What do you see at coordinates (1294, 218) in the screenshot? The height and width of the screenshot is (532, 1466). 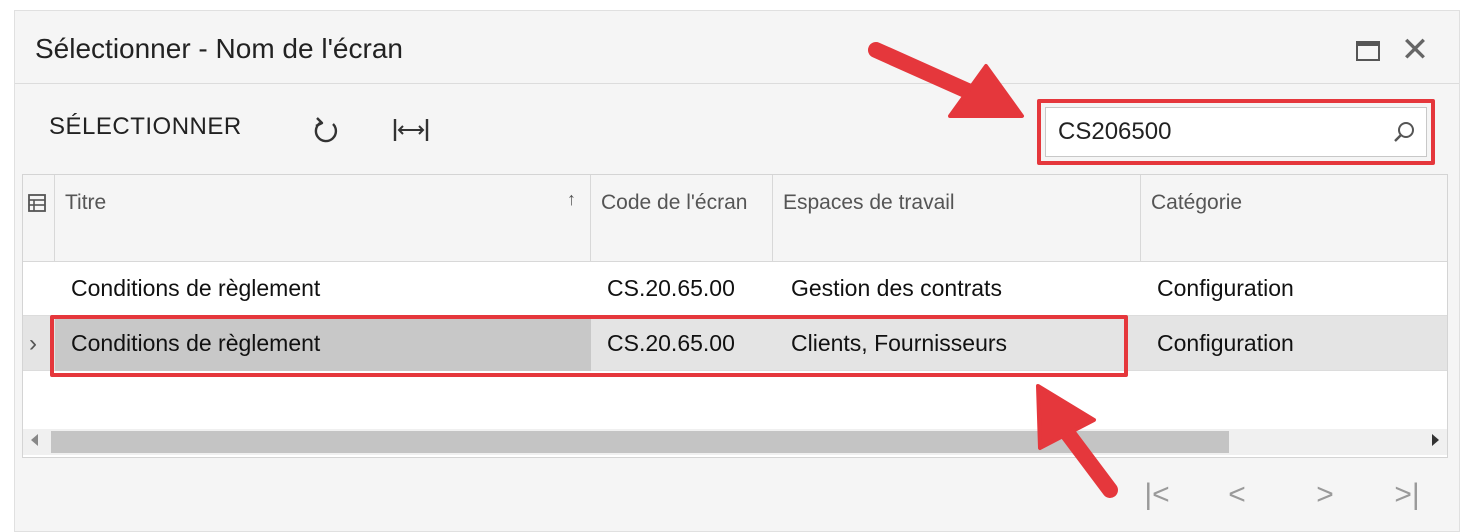 I see `column-header-category: Catégorie` at bounding box center [1294, 218].